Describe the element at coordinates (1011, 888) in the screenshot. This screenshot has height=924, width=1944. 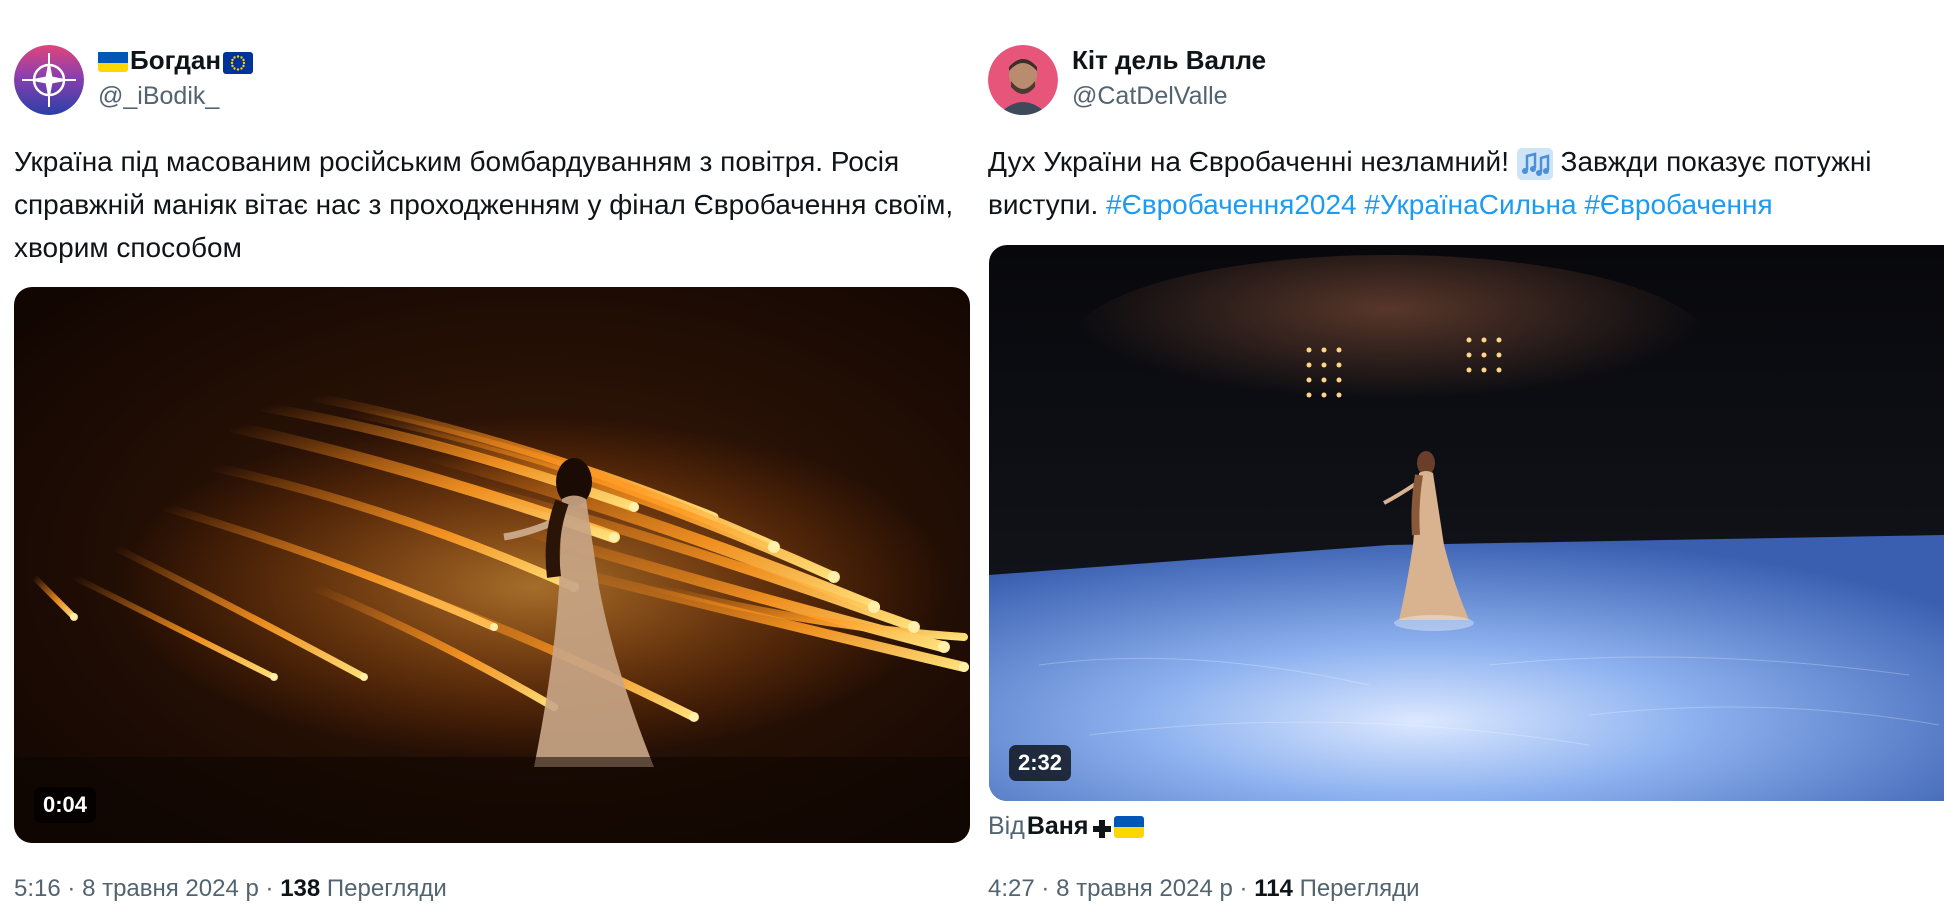
I see `tweet-time: 4:27` at that location.